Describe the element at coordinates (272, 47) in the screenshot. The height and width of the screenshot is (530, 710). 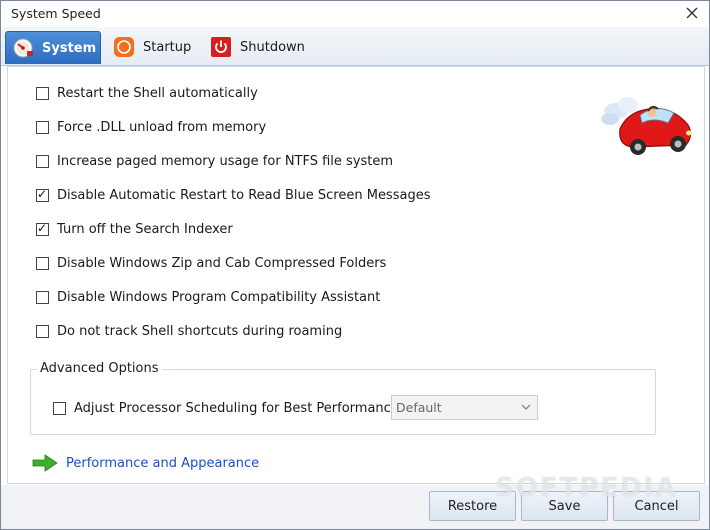
I see `tab-shutdown-label: Shutdown` at that location.